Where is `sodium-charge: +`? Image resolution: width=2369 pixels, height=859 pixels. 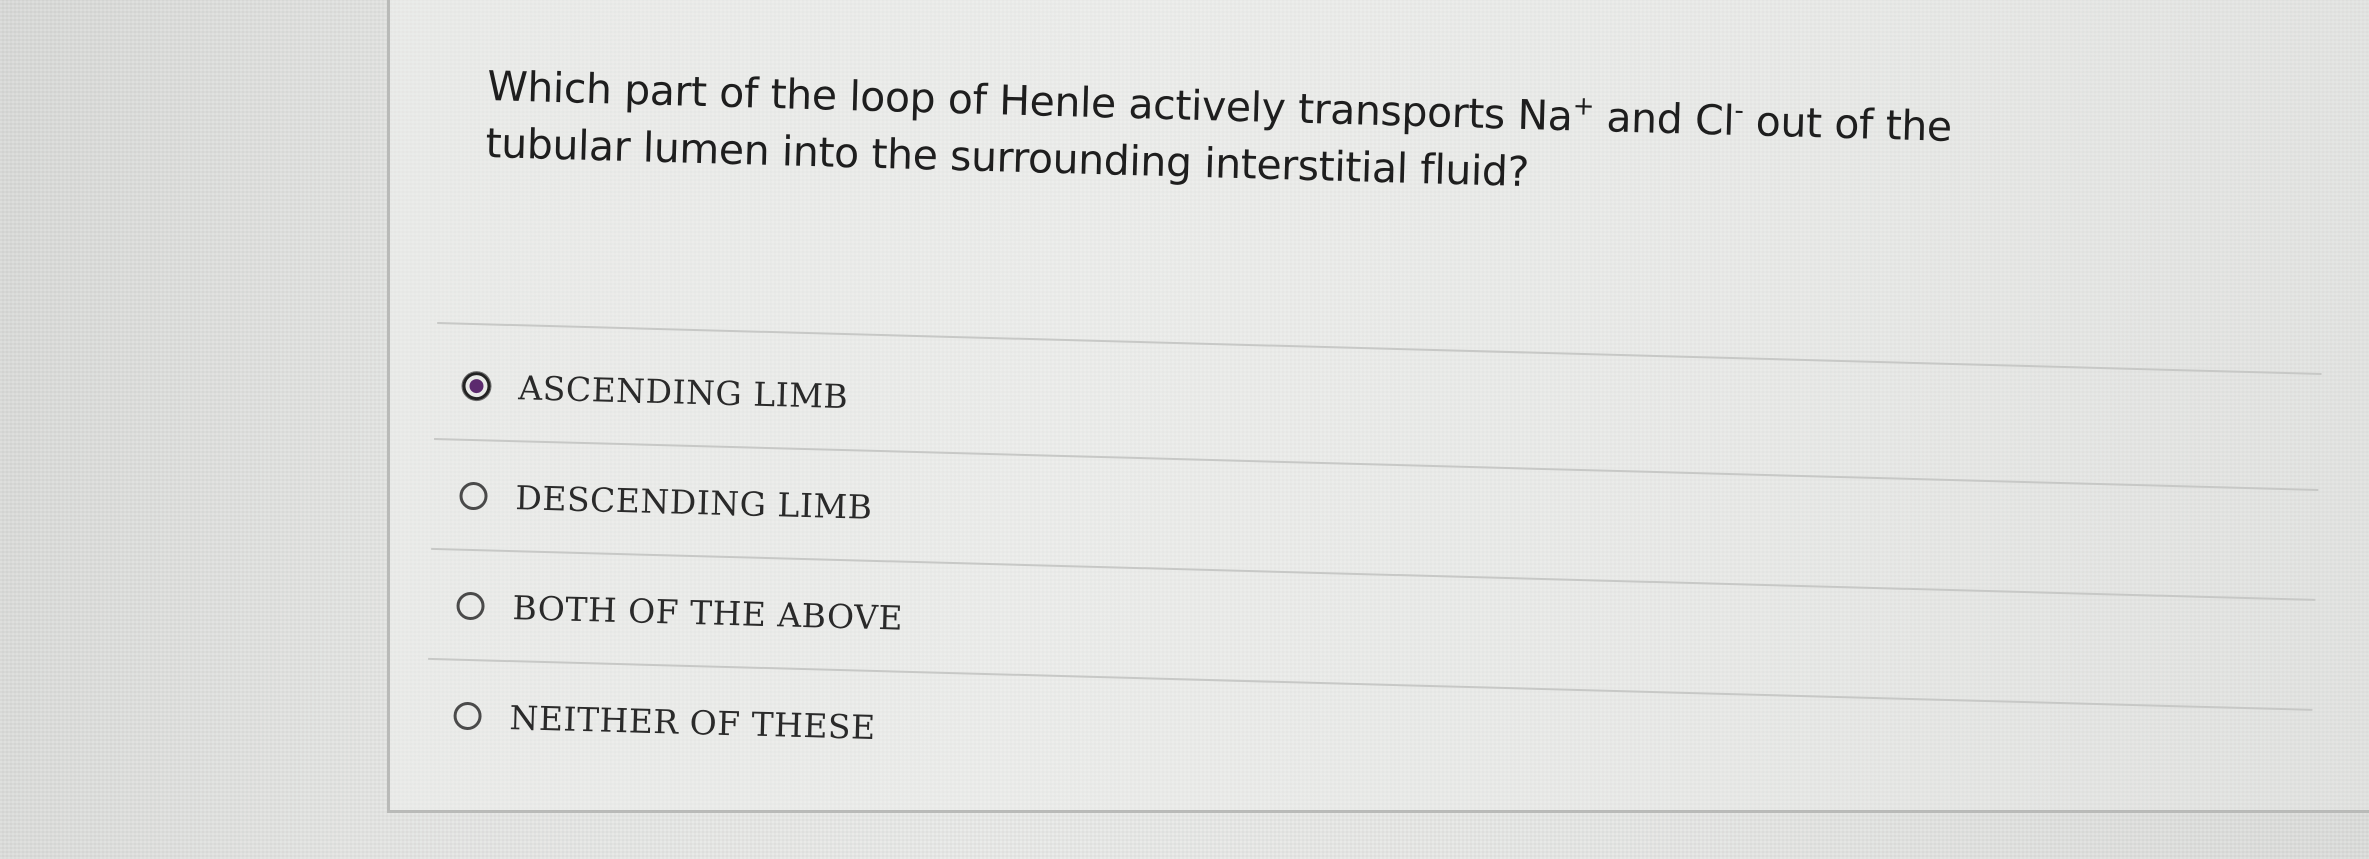
sodium-charge: + is located at coordinates (1583, 106).